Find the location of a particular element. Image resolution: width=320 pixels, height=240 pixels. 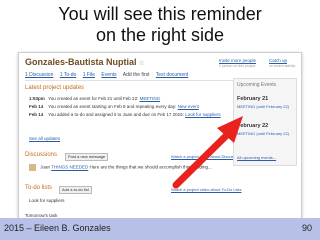

slide-footer: 2015 – Eileen B. Gonzales 90 is located at coordinates (160, 229).